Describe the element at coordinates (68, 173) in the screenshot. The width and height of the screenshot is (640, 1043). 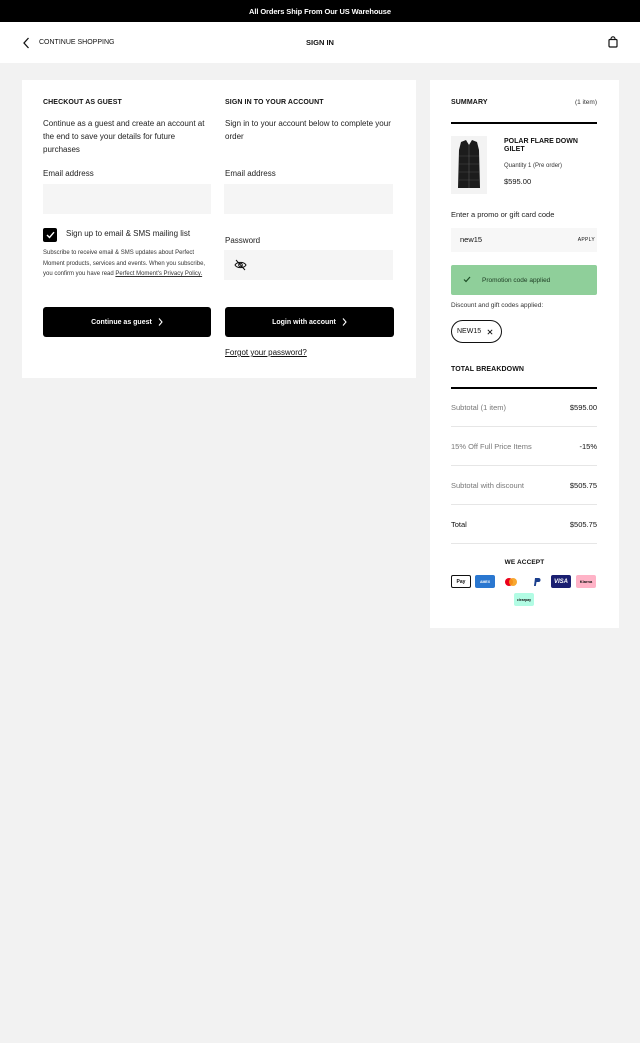
I see `guest-email-label: Email address` at that location.